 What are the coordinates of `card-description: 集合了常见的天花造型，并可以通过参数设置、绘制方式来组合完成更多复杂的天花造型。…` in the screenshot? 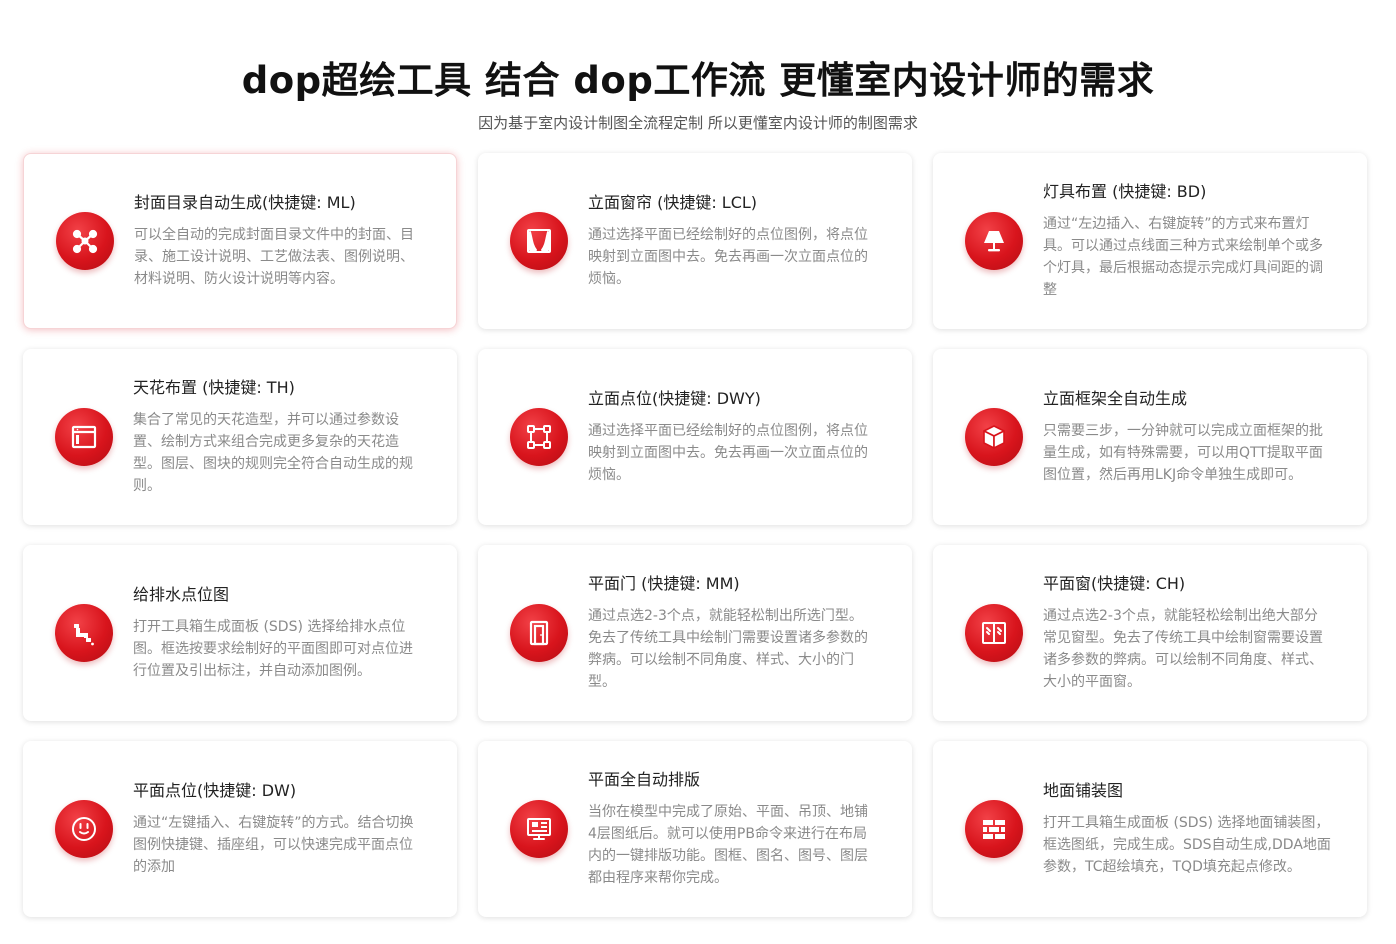 It's located at (273, 453).